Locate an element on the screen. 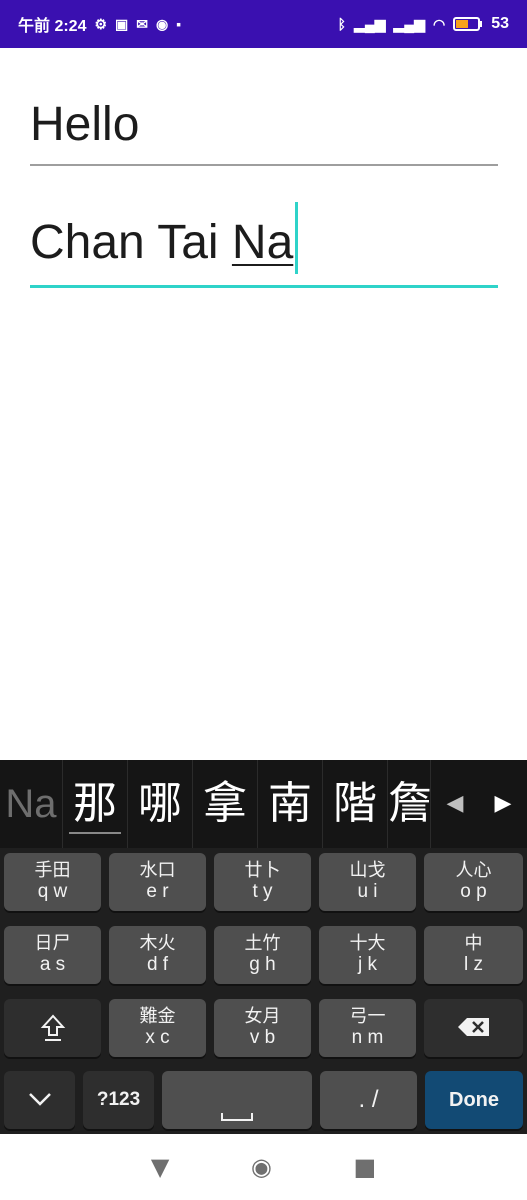 The image size is (527, 1200). chat-icon: ◉ is located at coordinates (162, 24).